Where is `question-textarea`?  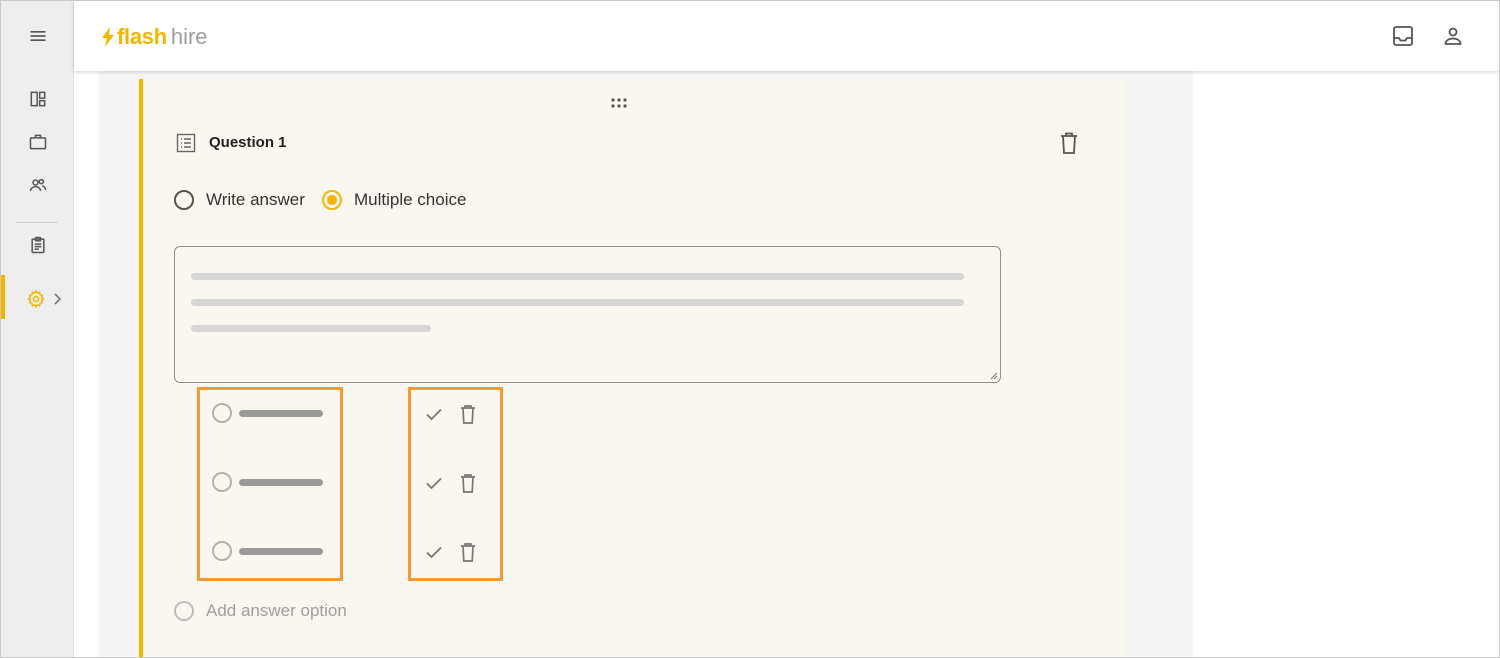
question-textarea is located at coordinates (587, 314).